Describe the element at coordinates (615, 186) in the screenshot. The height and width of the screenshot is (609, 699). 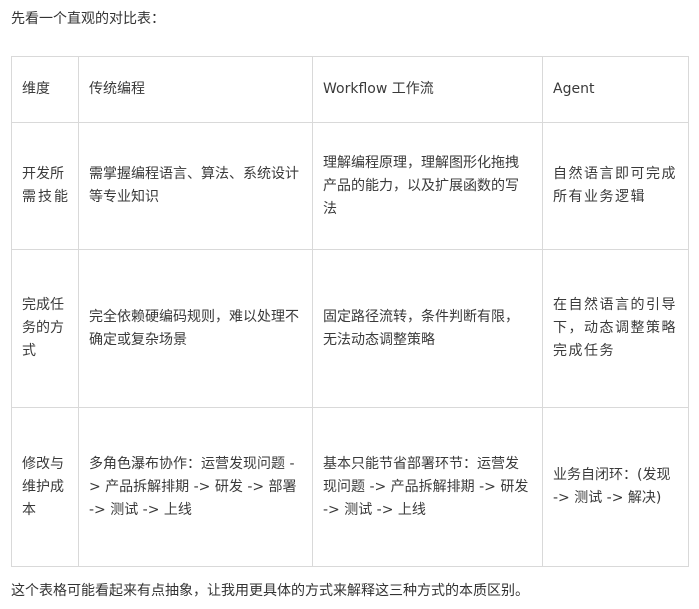
I see `cell-agent-skills: 自然语言即可完成所有业务逻辑` at that location.